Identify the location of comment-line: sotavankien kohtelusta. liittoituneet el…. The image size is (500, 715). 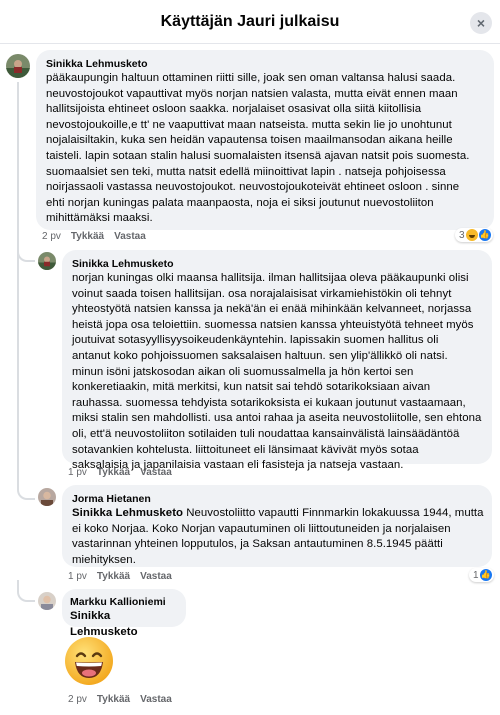
(245, 449).